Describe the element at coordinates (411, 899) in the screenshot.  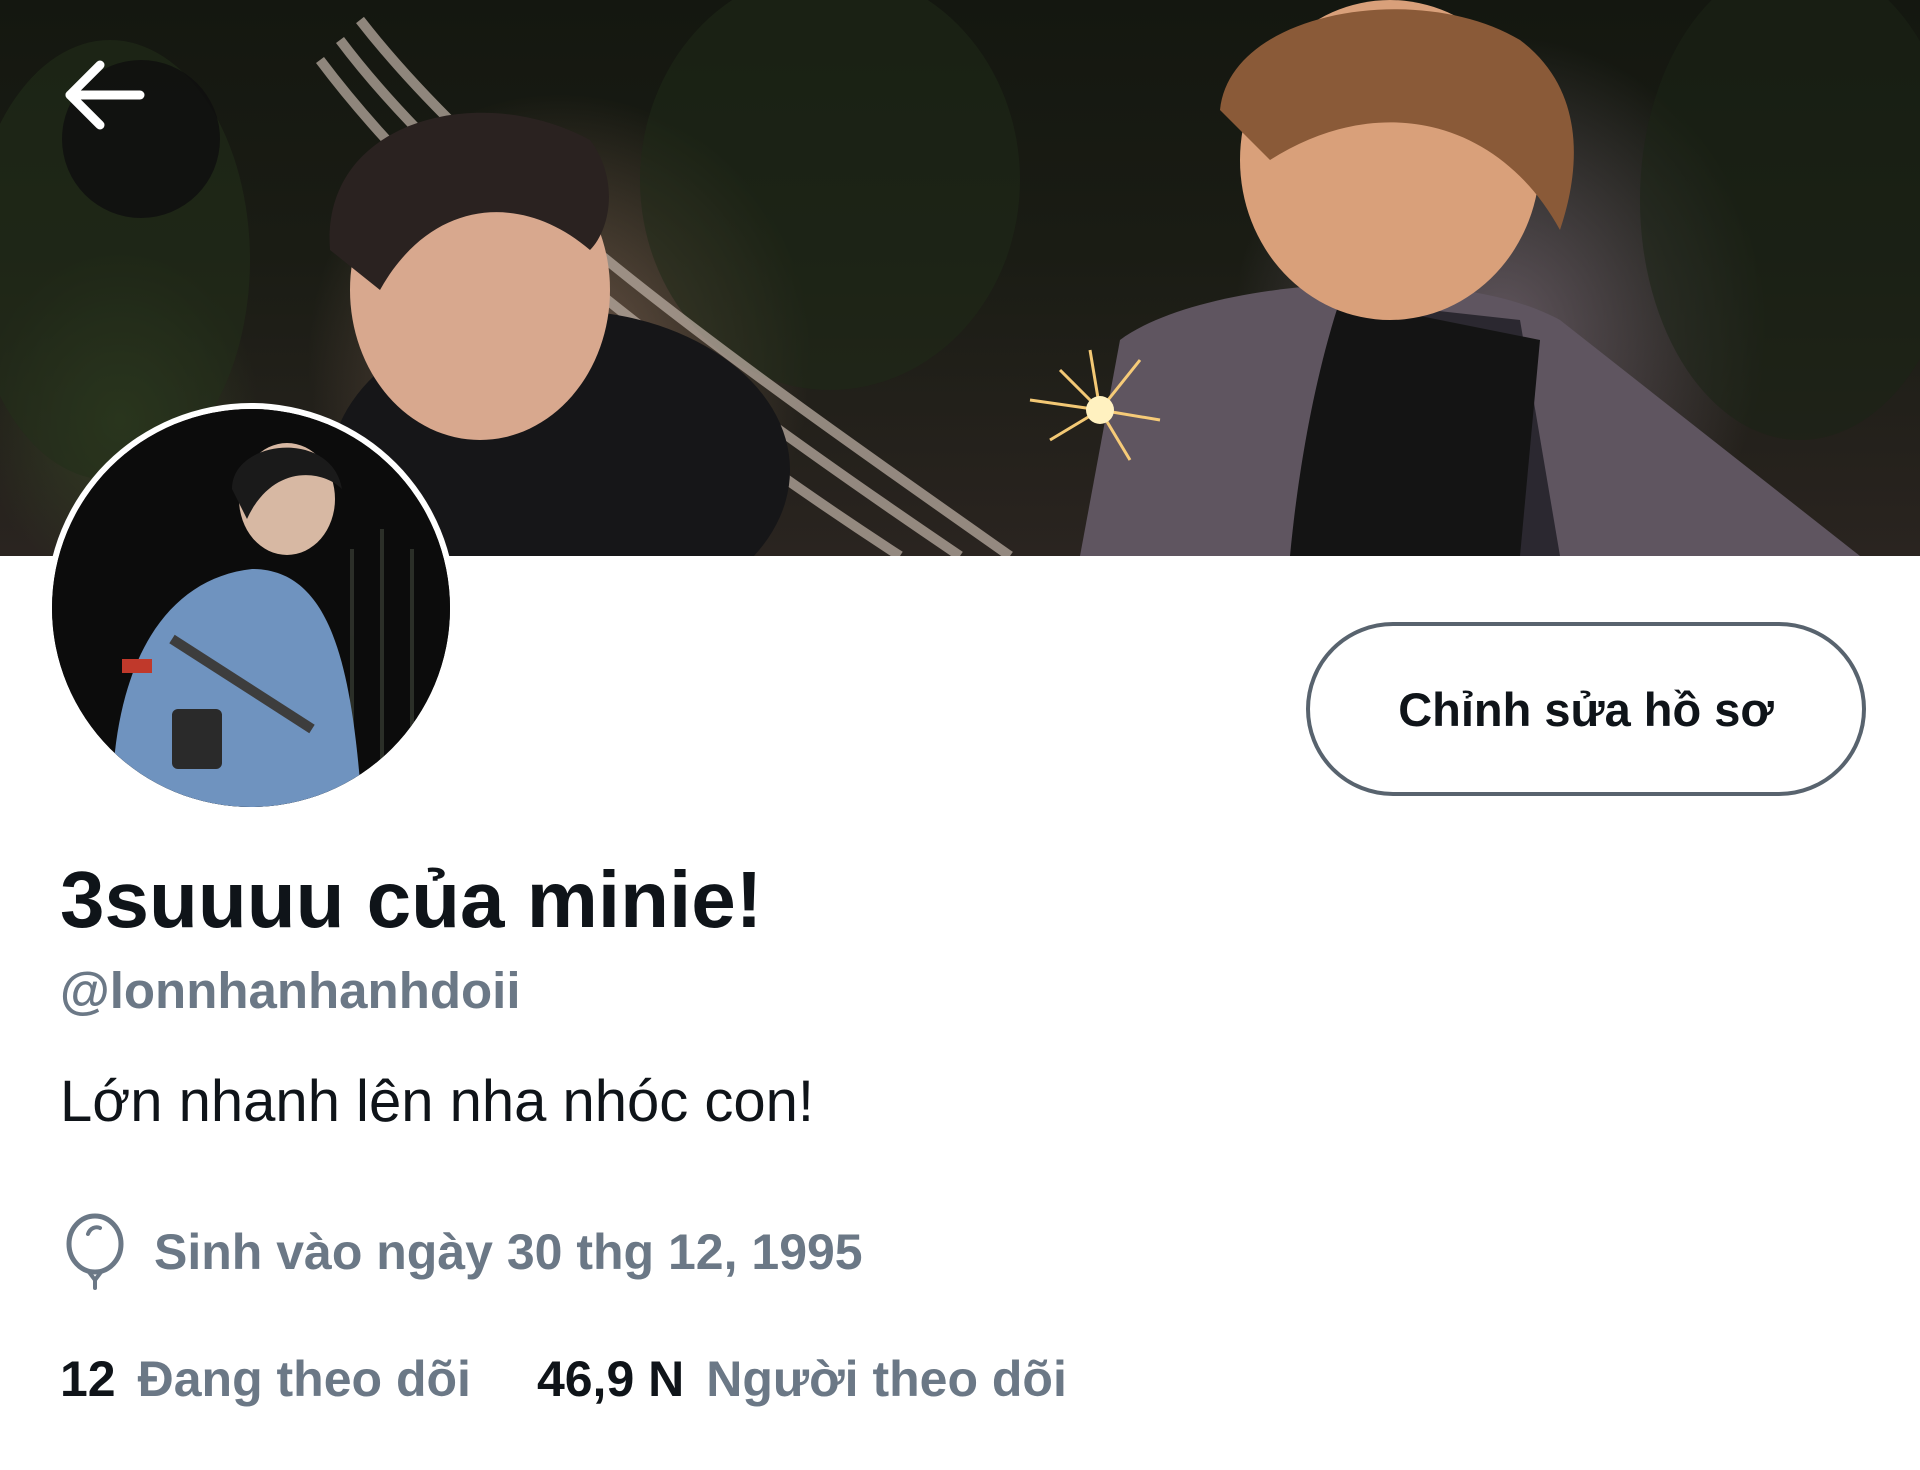
I see `display-name: 3suuuu của minie!` at that location.